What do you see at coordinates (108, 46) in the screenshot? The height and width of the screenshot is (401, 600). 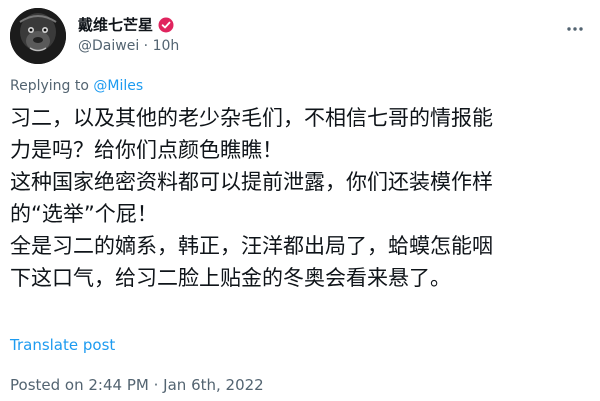 I see `author-handle: @Daiwei` at bounding box center [108, 46].